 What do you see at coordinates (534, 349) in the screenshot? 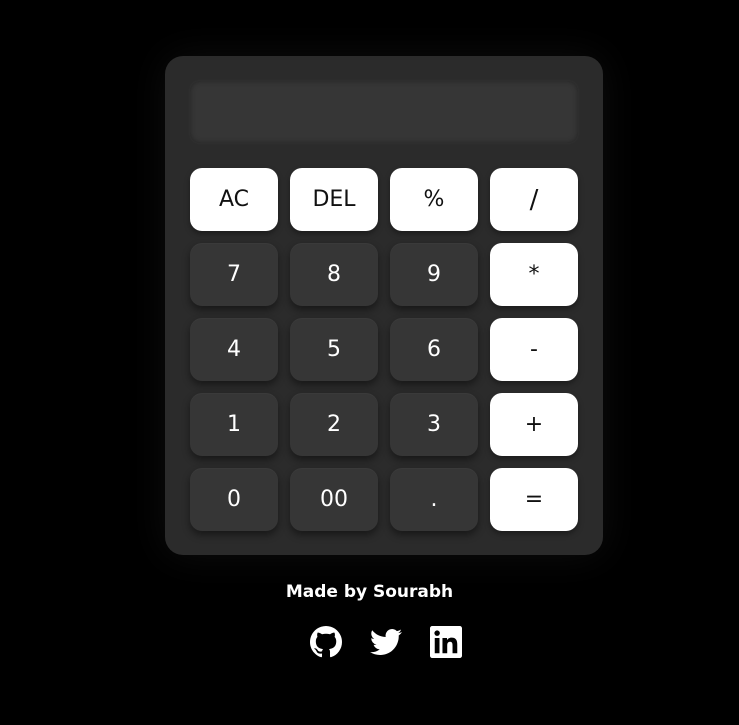
I see `subtract-button: -` at bounding box center [534, 349].